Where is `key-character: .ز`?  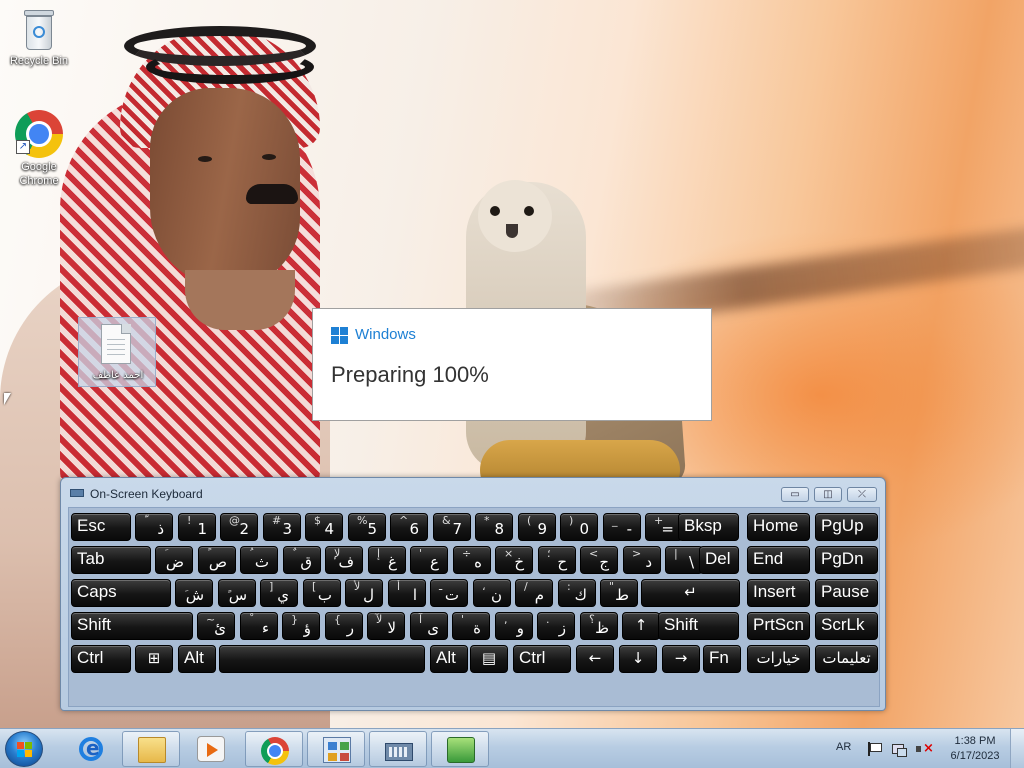
key-character: .ز is located at coordinates (556, 626).